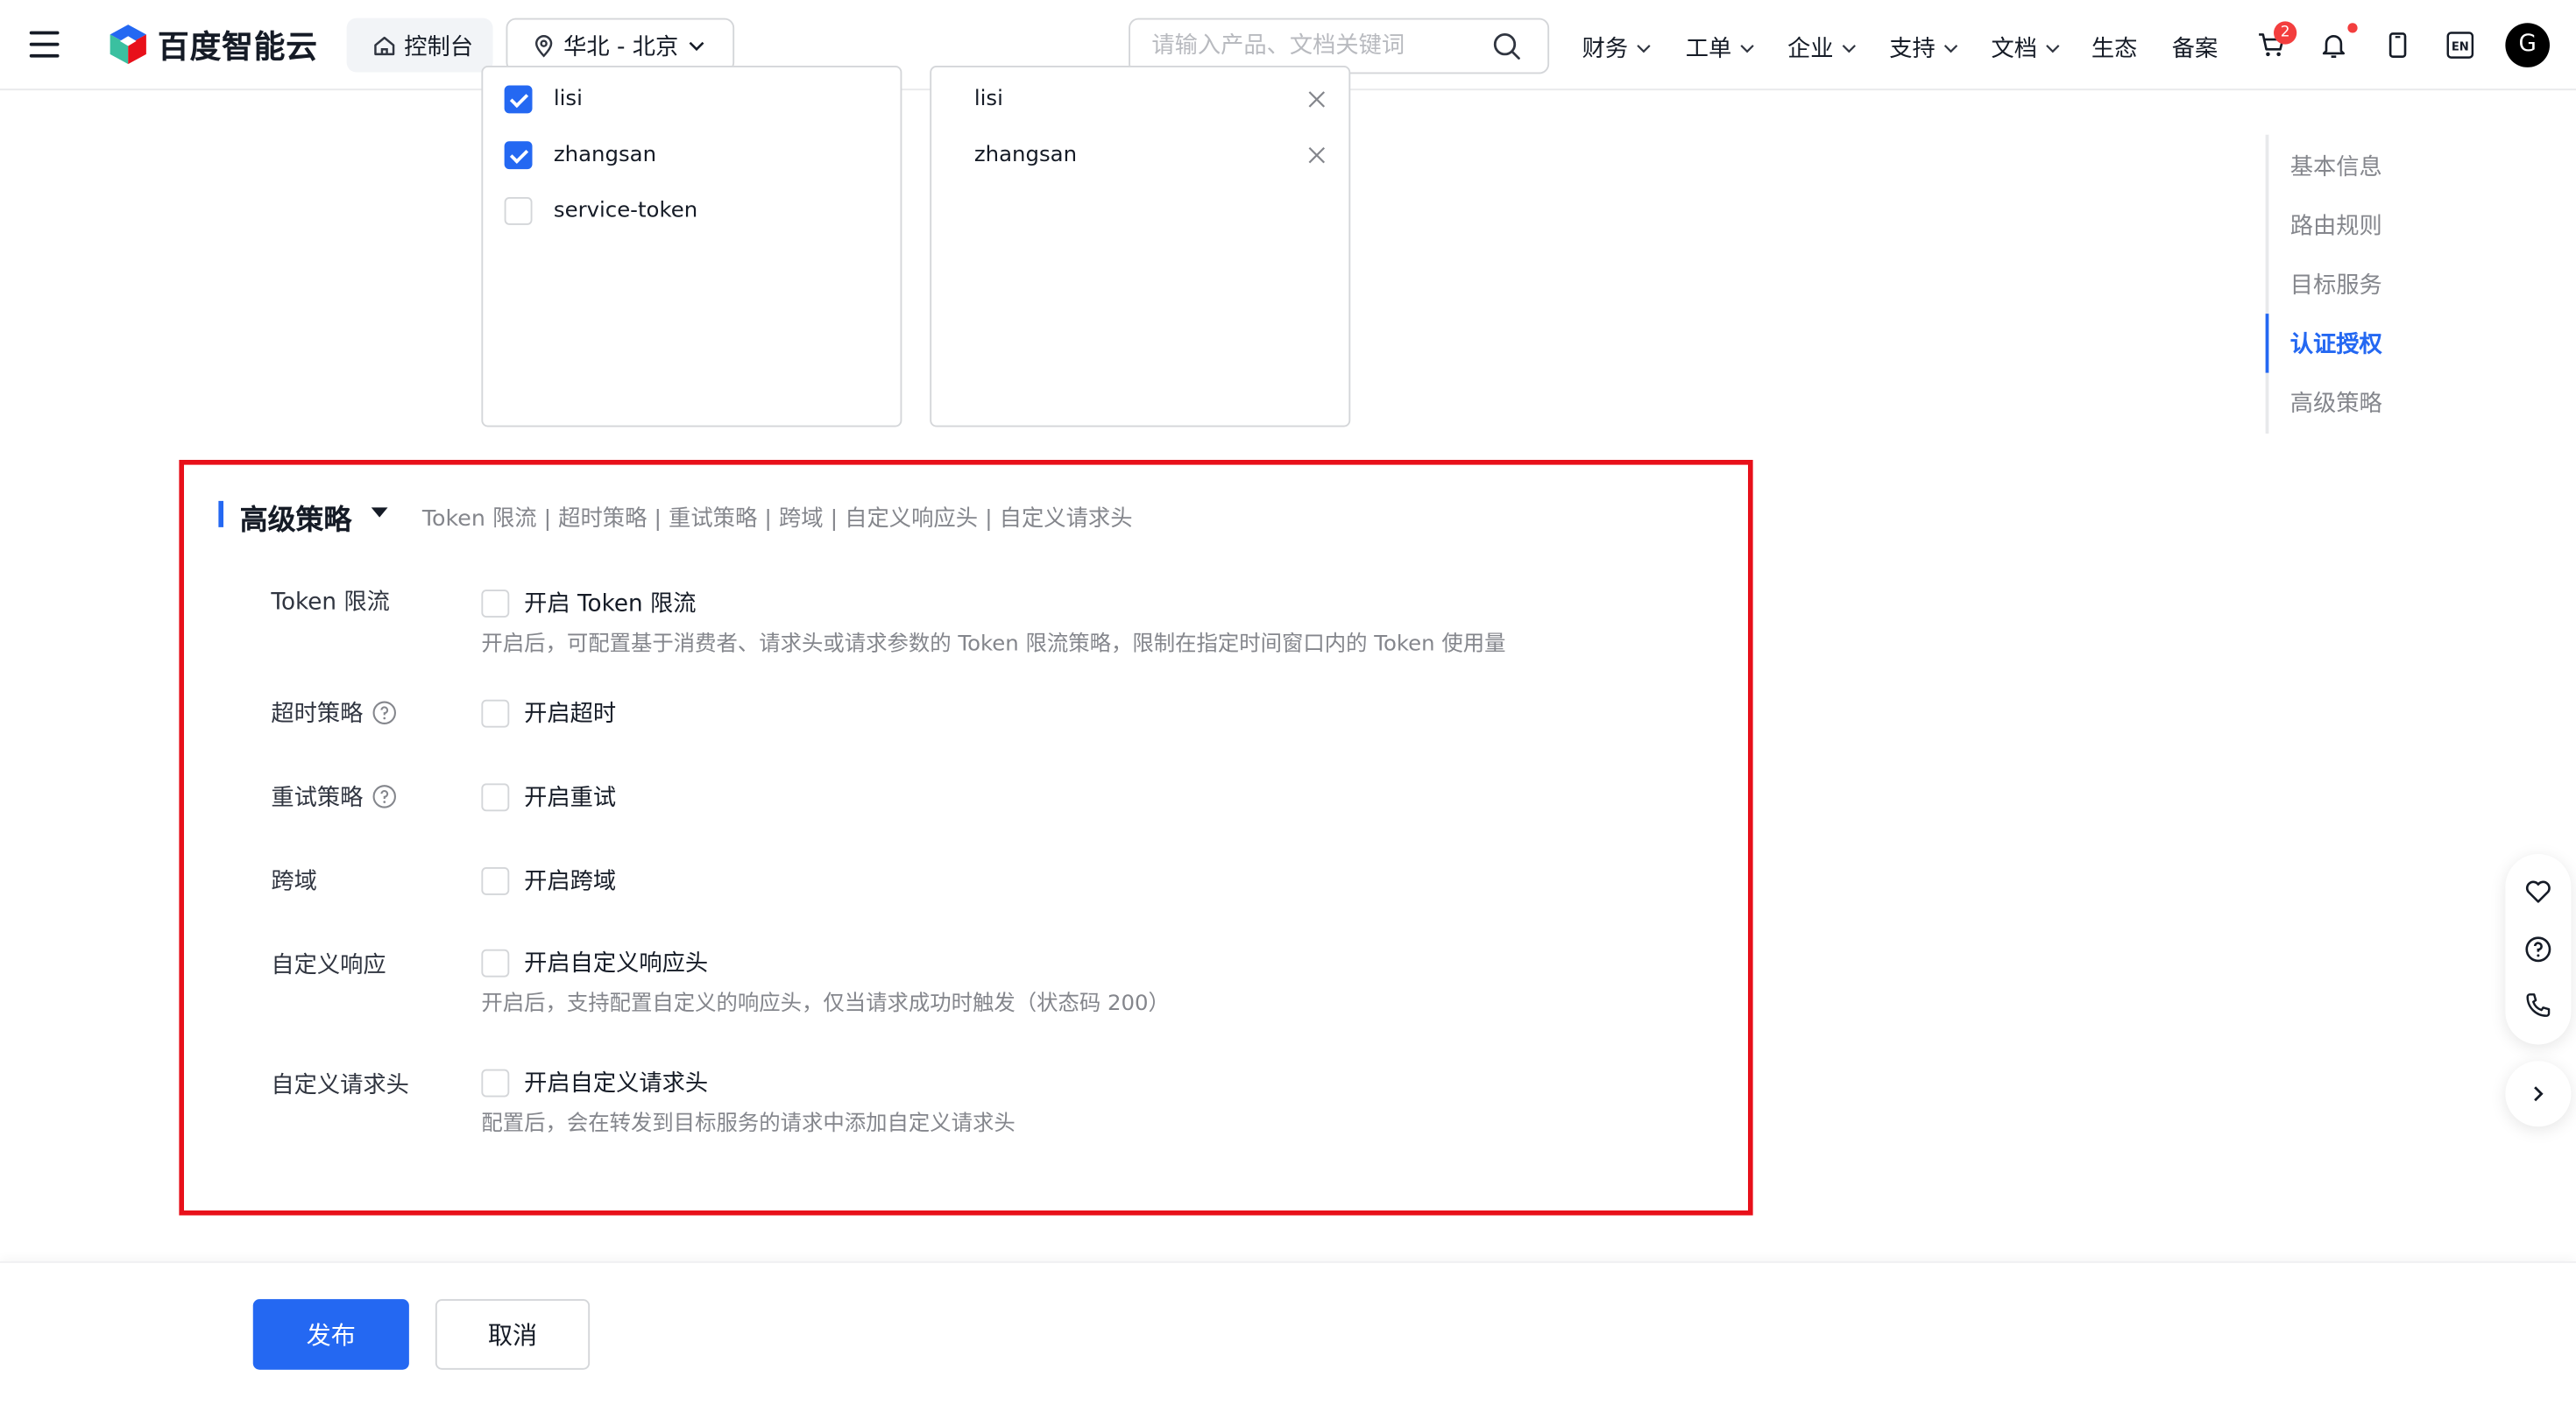  I want to click on chevron-right-icon, so click(2539, 1094).